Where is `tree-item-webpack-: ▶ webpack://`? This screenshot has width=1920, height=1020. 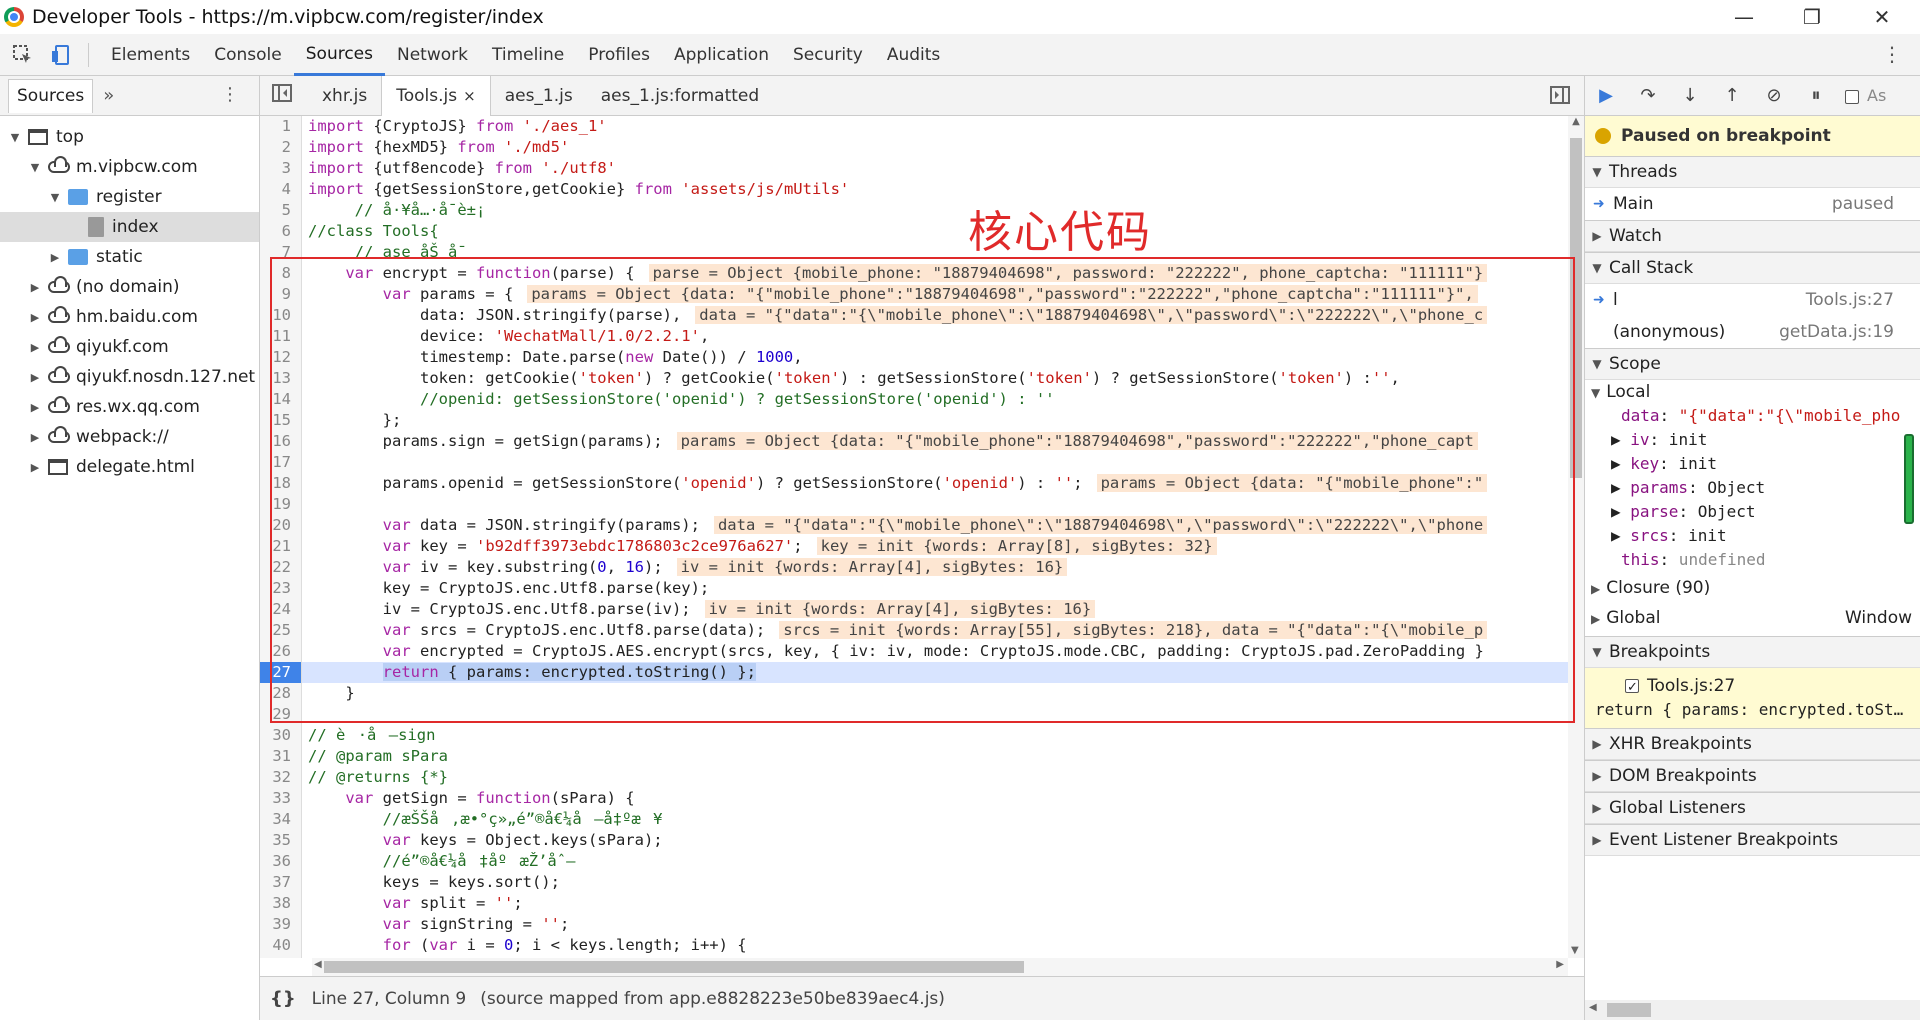 tree-item-webpack-: ▶ webpack:// is located at coordinates (129, 437).